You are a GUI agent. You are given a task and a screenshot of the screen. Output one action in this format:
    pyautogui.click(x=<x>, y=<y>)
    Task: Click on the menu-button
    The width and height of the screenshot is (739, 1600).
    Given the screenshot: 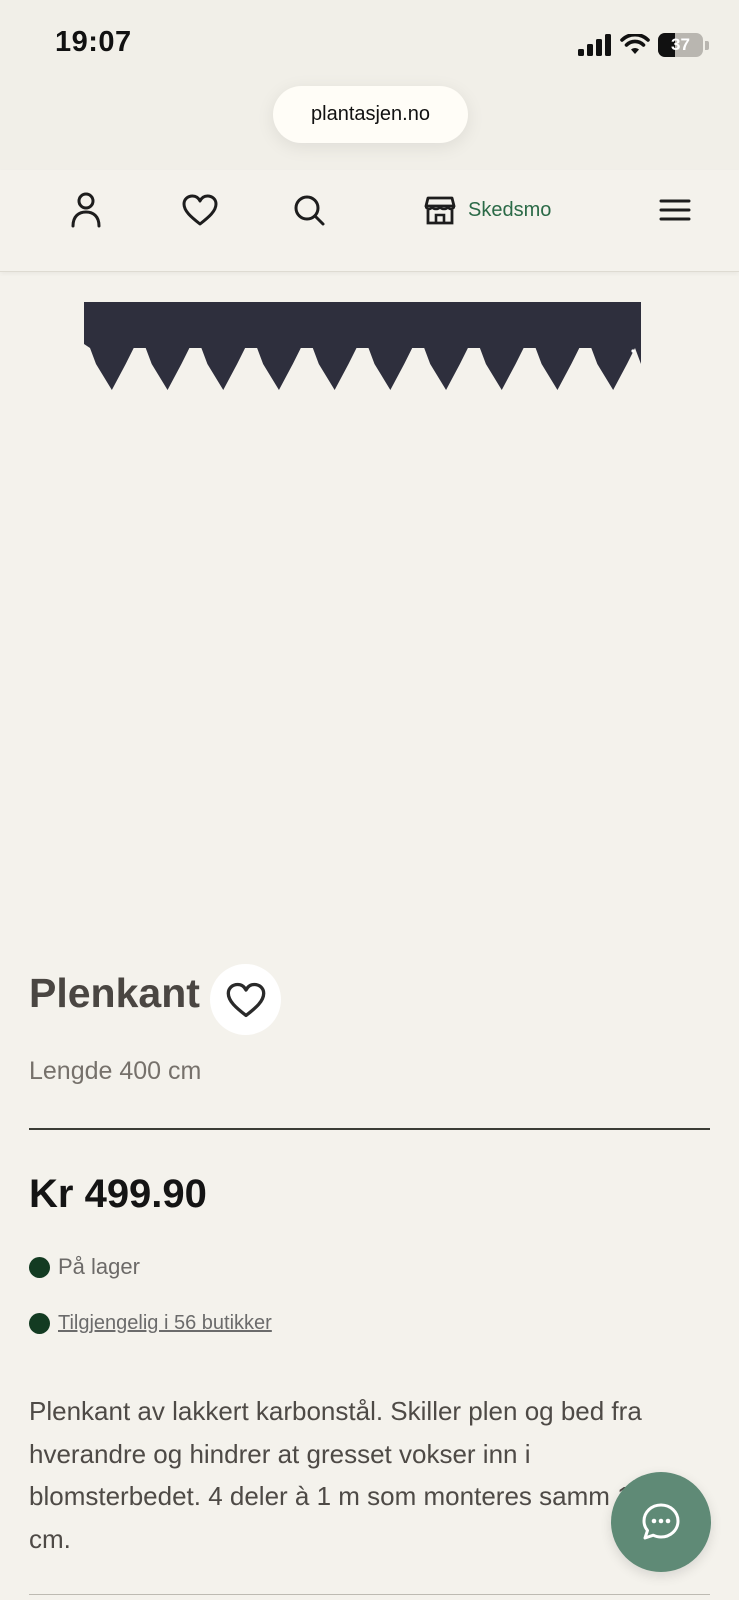 What is the action you would take?
    pyautogui.click(x=675, y=210)
    